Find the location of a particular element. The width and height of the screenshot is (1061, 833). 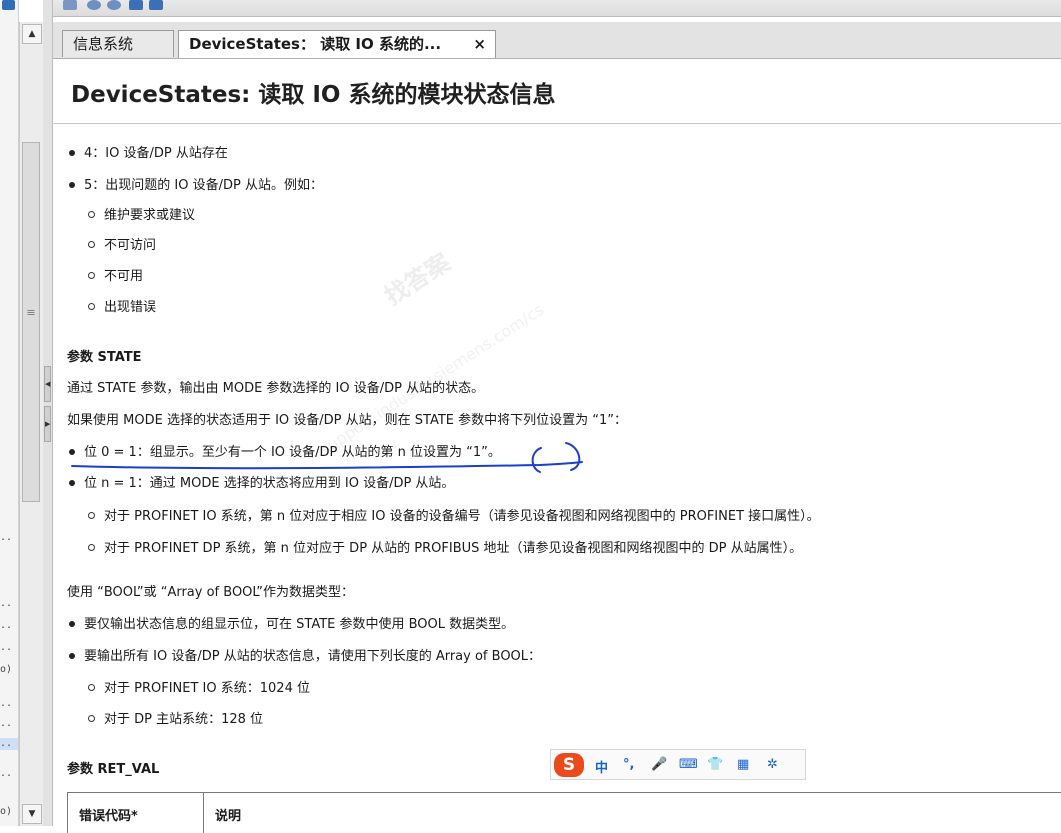

panel-splitter: ◀ ▶ is located at coordinates (48, 413).